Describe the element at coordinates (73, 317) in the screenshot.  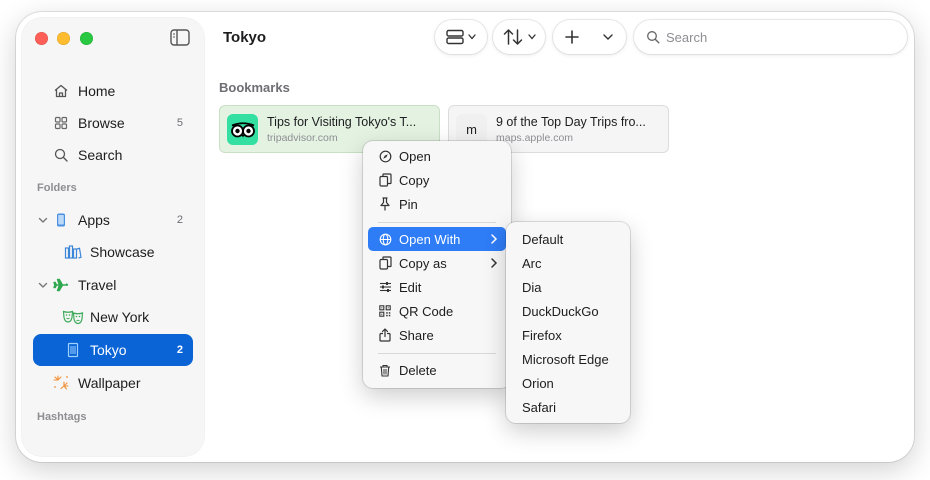
I see `theater-masks-icon` at that location.